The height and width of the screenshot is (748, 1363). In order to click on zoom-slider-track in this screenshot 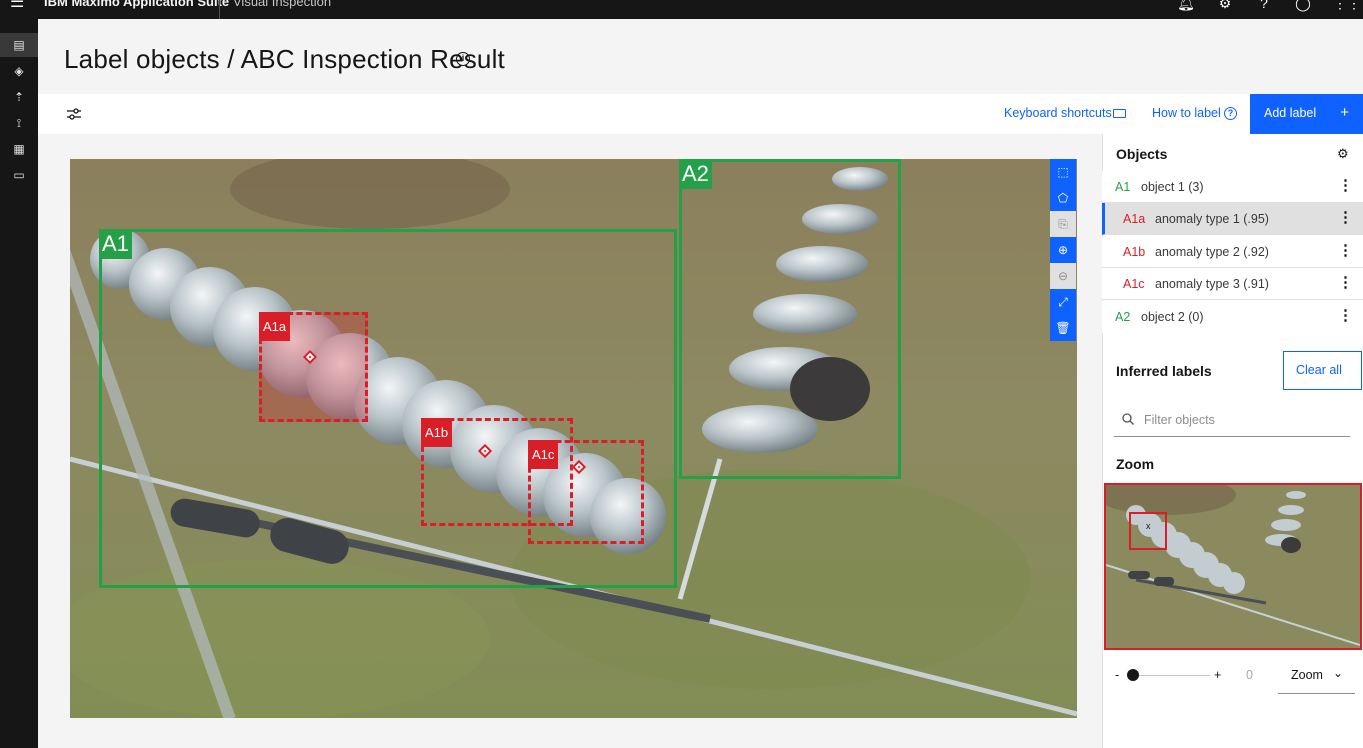, I will do `click(1171, 675)`.